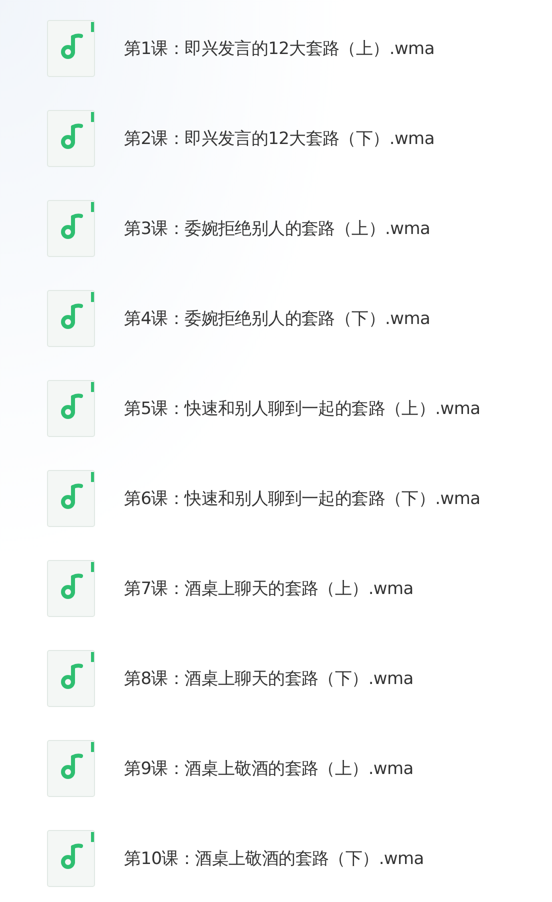 The width and height of the screenshot is (552, 902). What do you see at coordinates (277, 228) in the screenshot?
I see `file-name: 第3课：委婉拒绝别人的套路（上）.wma` at bounding box center [277, 228].